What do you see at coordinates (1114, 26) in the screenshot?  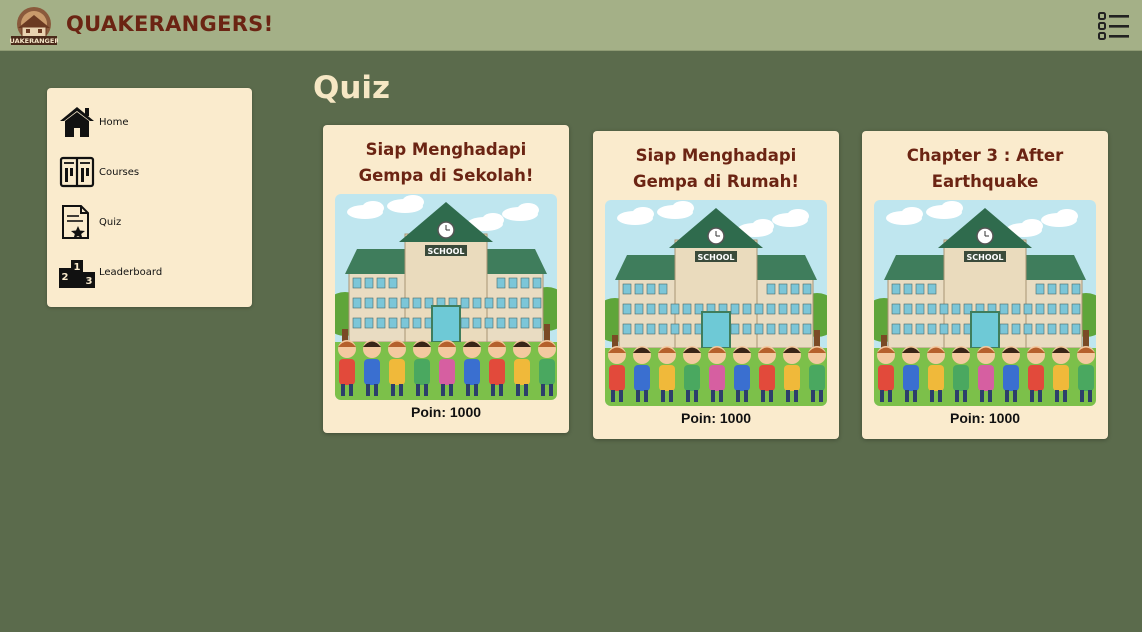 I see `list-menu-icon` at bounding box center [1114, 26].